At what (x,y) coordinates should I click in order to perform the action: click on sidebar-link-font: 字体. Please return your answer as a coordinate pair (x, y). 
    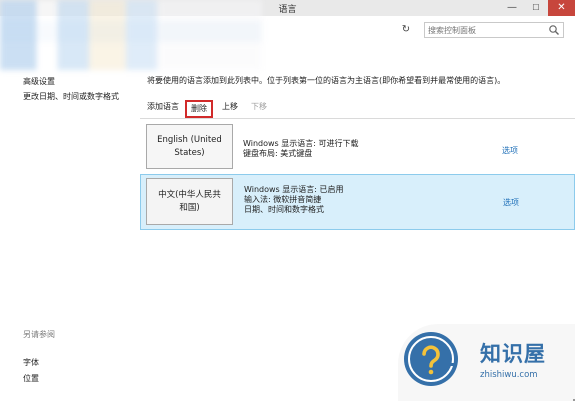
    Looking at the image, I should click on (31, 362).